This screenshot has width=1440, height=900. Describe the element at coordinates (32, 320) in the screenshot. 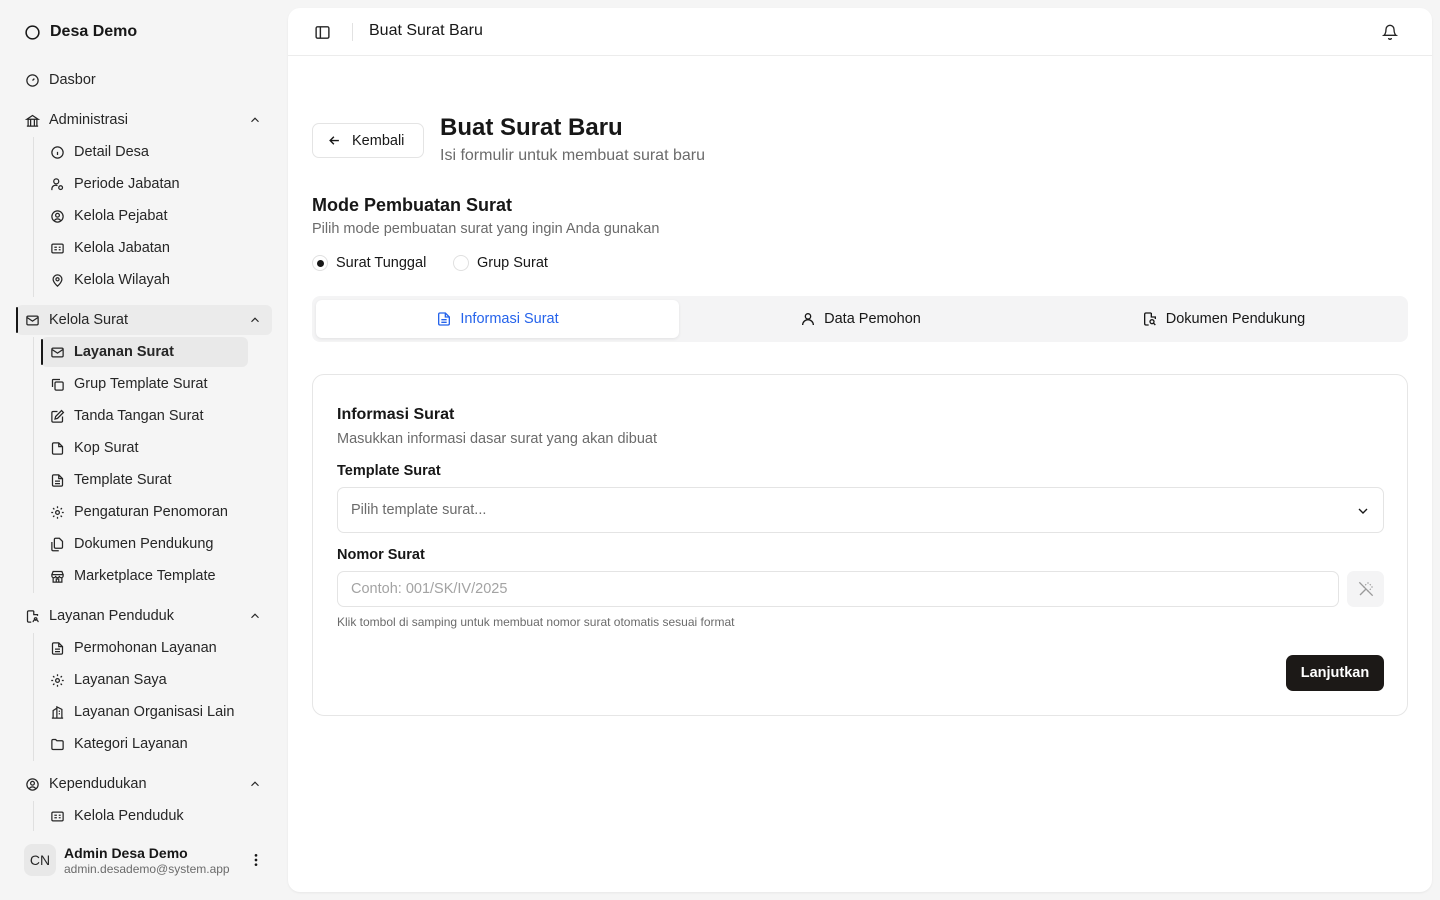

I see `mail-icon` at that location.